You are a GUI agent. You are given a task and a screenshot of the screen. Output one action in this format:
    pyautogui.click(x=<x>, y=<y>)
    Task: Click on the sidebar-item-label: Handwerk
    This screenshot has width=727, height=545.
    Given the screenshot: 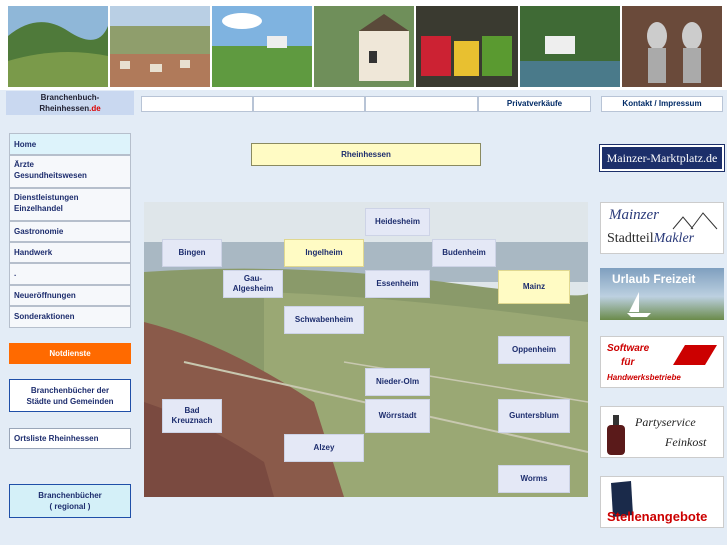 What is the action you would take?
    pyautogui.click(x=33, y=252)
    